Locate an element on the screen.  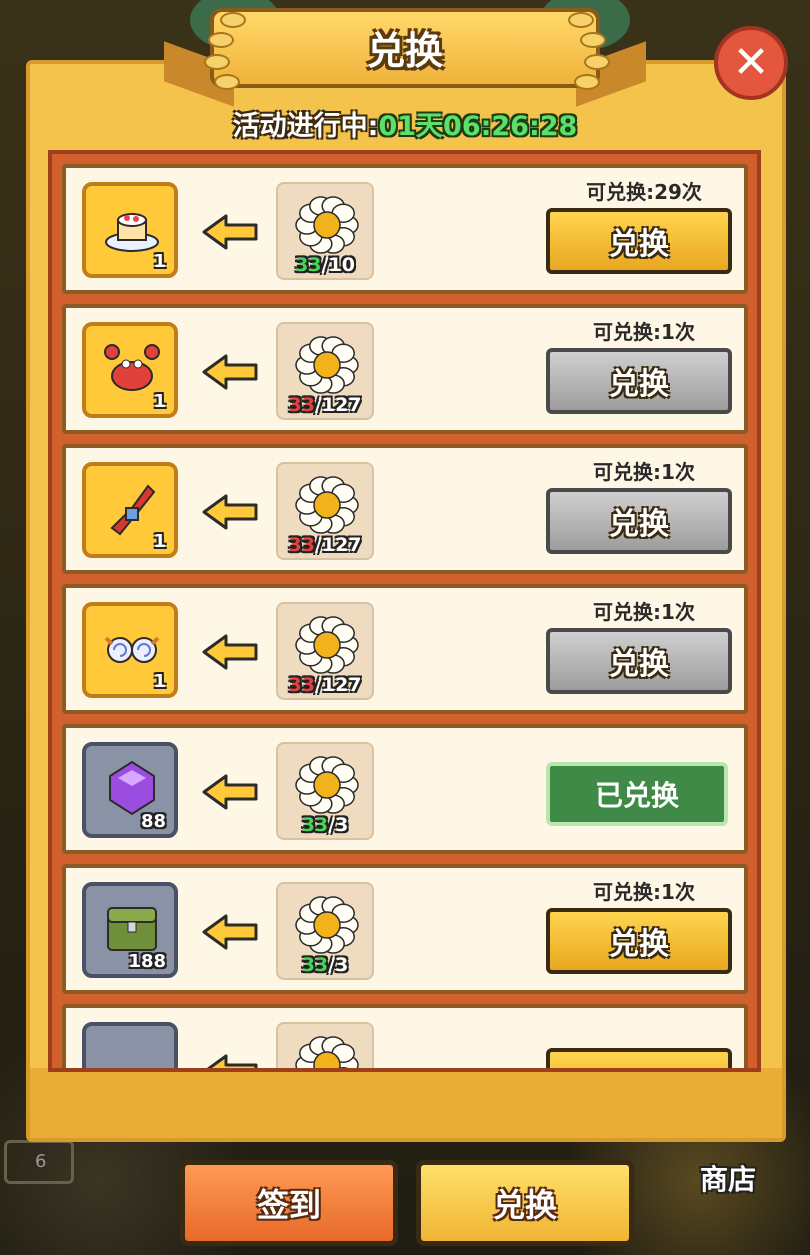
title-banner: 兑换 is located at coordinates (405, 56).